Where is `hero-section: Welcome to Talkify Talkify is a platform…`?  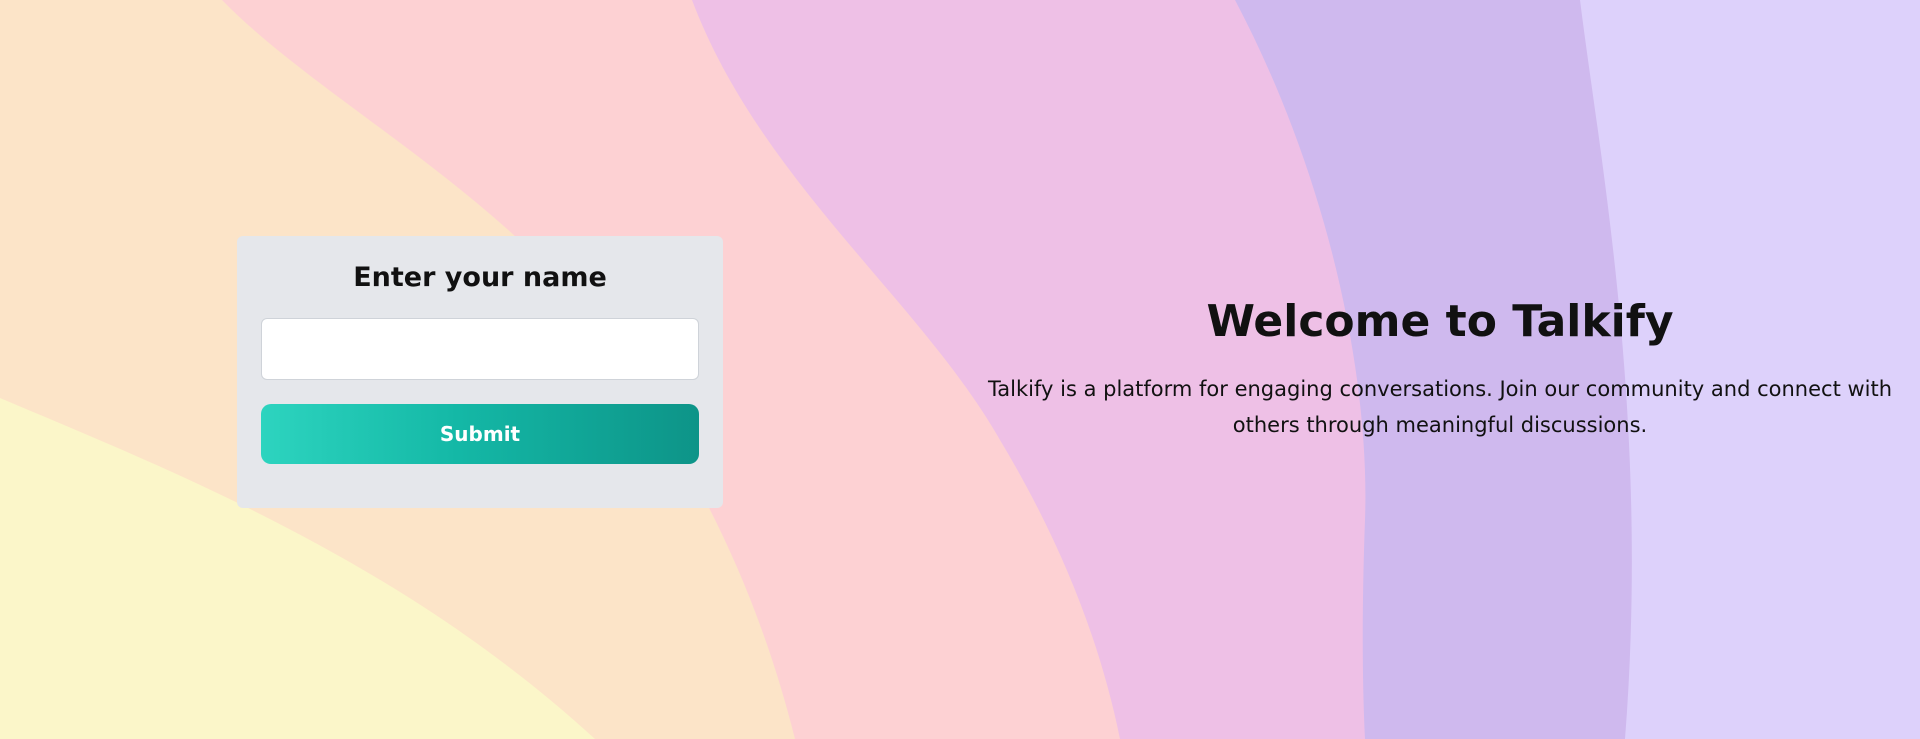
hero-section: Welcome to Talkify Talkify is a platform… is located at coordinates (1440, 369).